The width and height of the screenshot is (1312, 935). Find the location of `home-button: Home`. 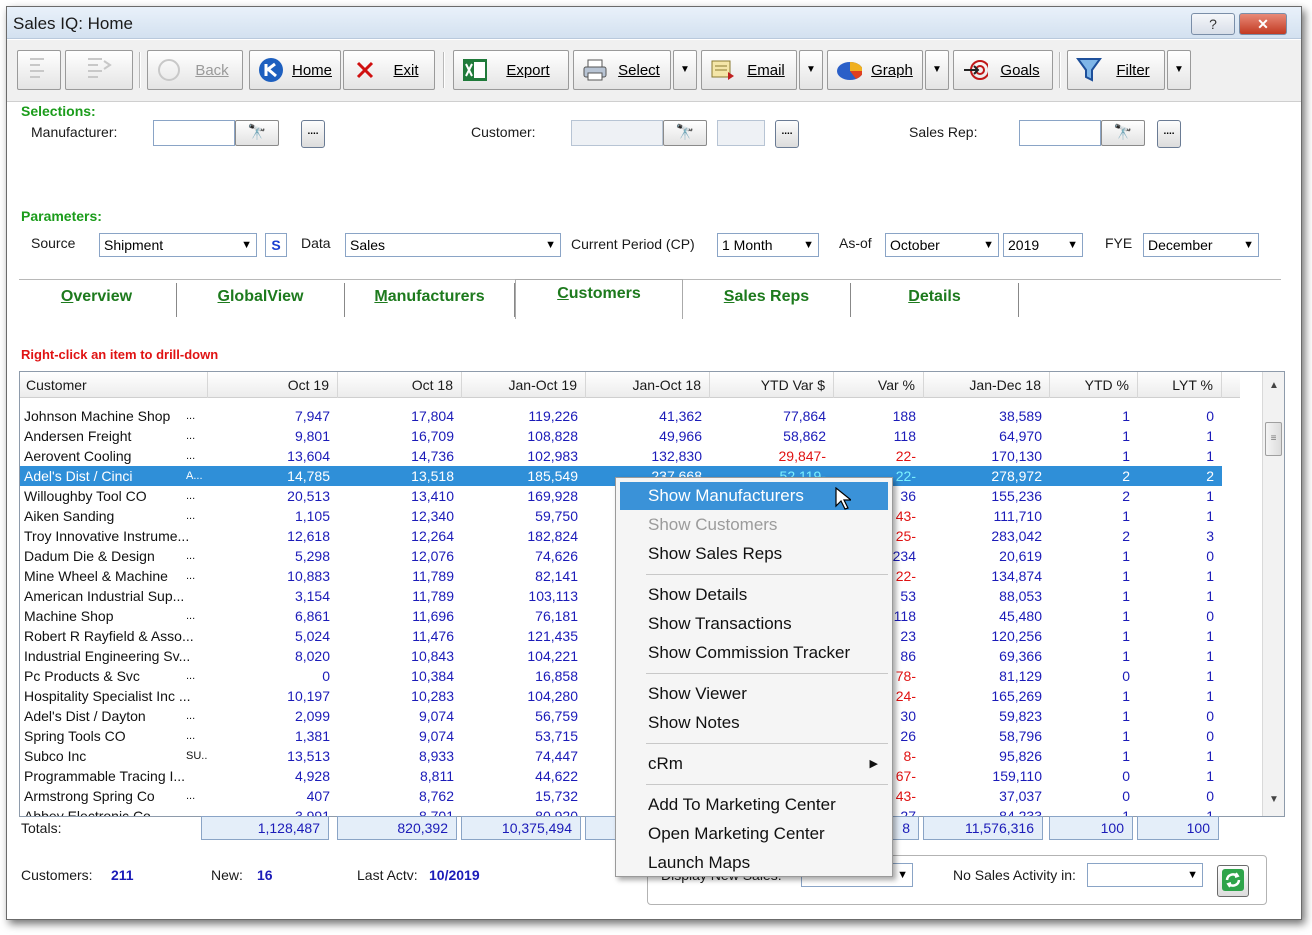

home-button: Home is located at coordinates (295, 70).